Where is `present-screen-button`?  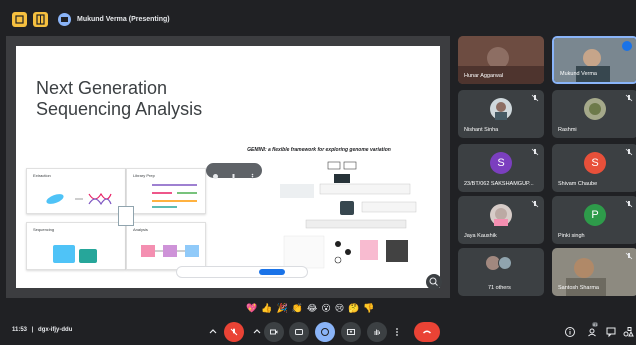 present-screen-button is located at coordinates (351, 332).